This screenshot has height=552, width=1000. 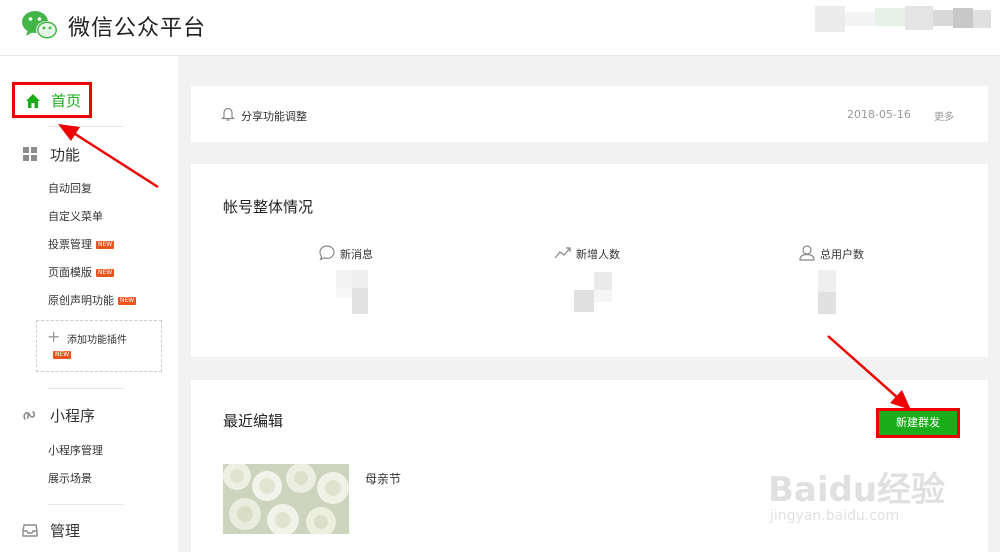 What do you see at coordinates (75, 450) in the screenshot?
I see `sidebar-item-miniprogram-manage: 小程序管理` at bounding box center [75, 450].